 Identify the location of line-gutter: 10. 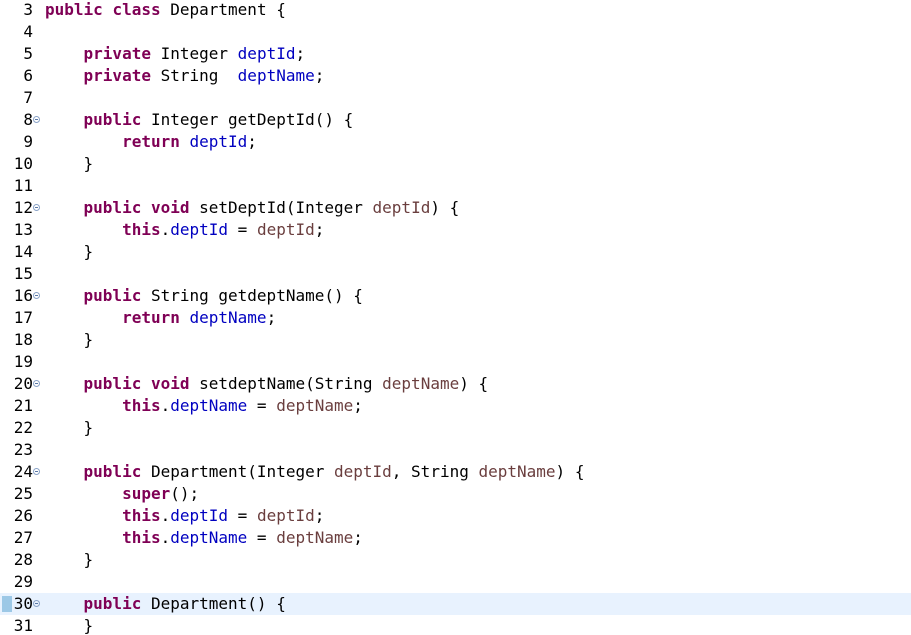
(22, 164).